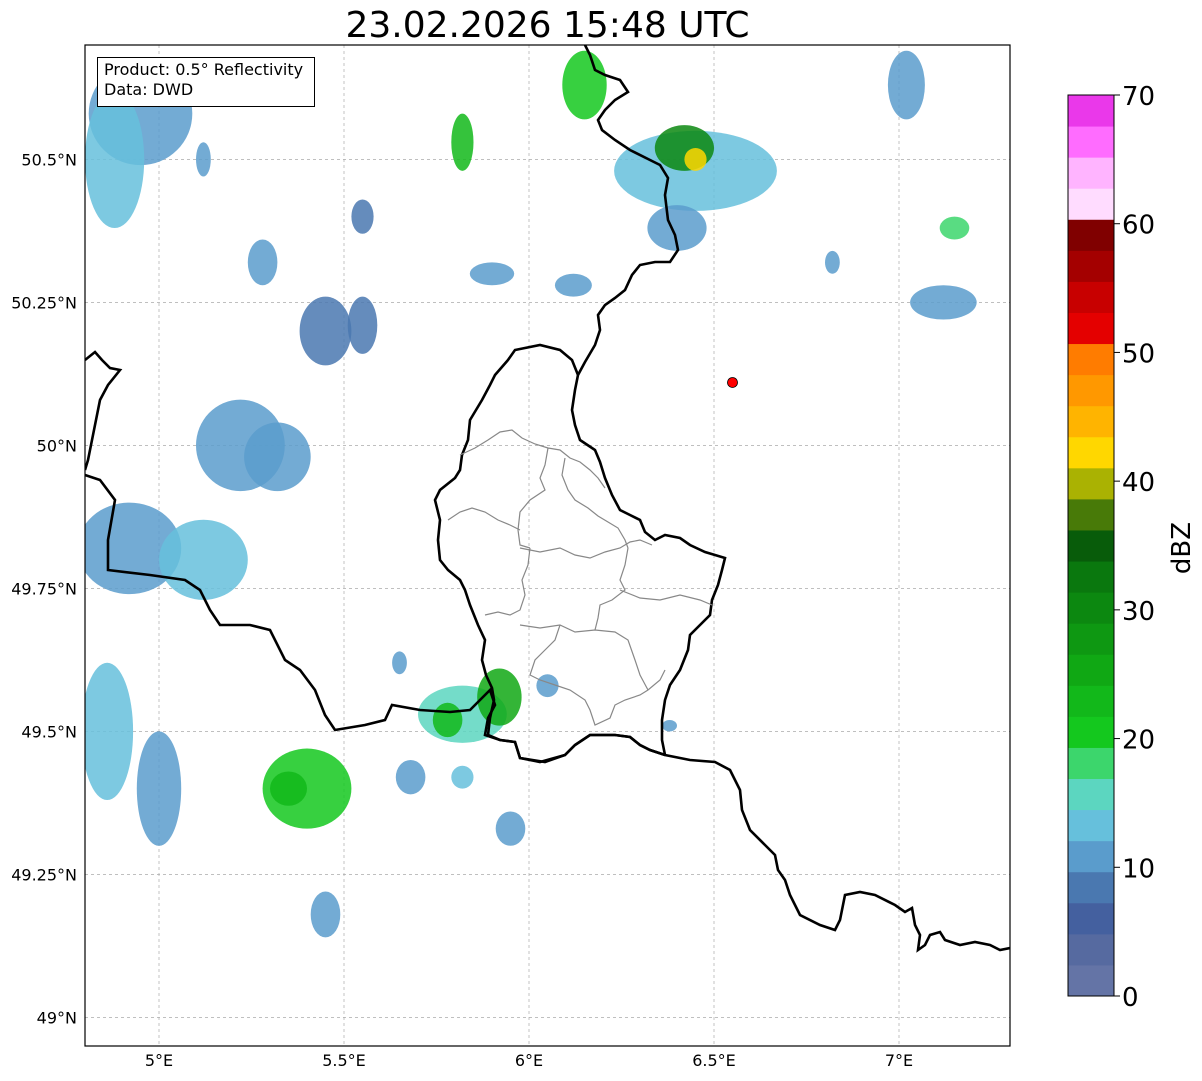 The width and height of the screenshot is (1202, 1081). What do you see at coordinates (1138, 97) in the screenshot?
I see `colorbar-tick-label: 70` at bounding box center [1138, 97].